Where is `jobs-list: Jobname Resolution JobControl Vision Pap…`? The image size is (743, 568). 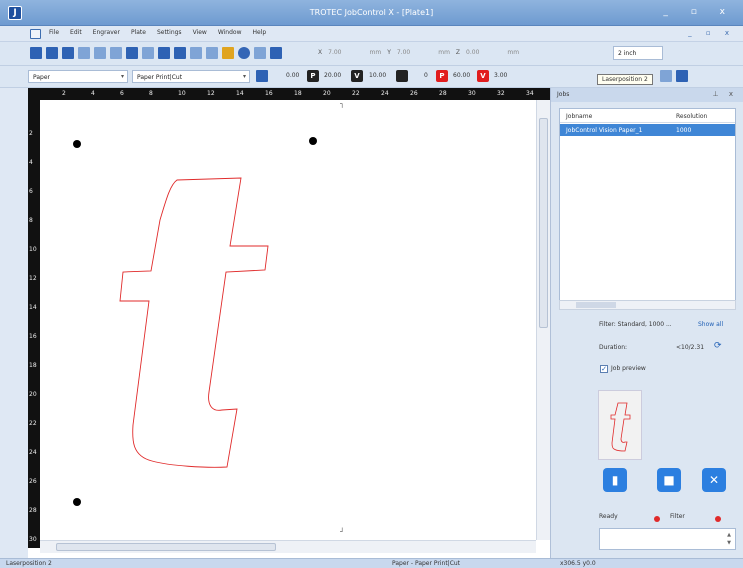
jobs-list: Jobname Resolution JobControl Vision Pap… is located at coordinates (647, 208).